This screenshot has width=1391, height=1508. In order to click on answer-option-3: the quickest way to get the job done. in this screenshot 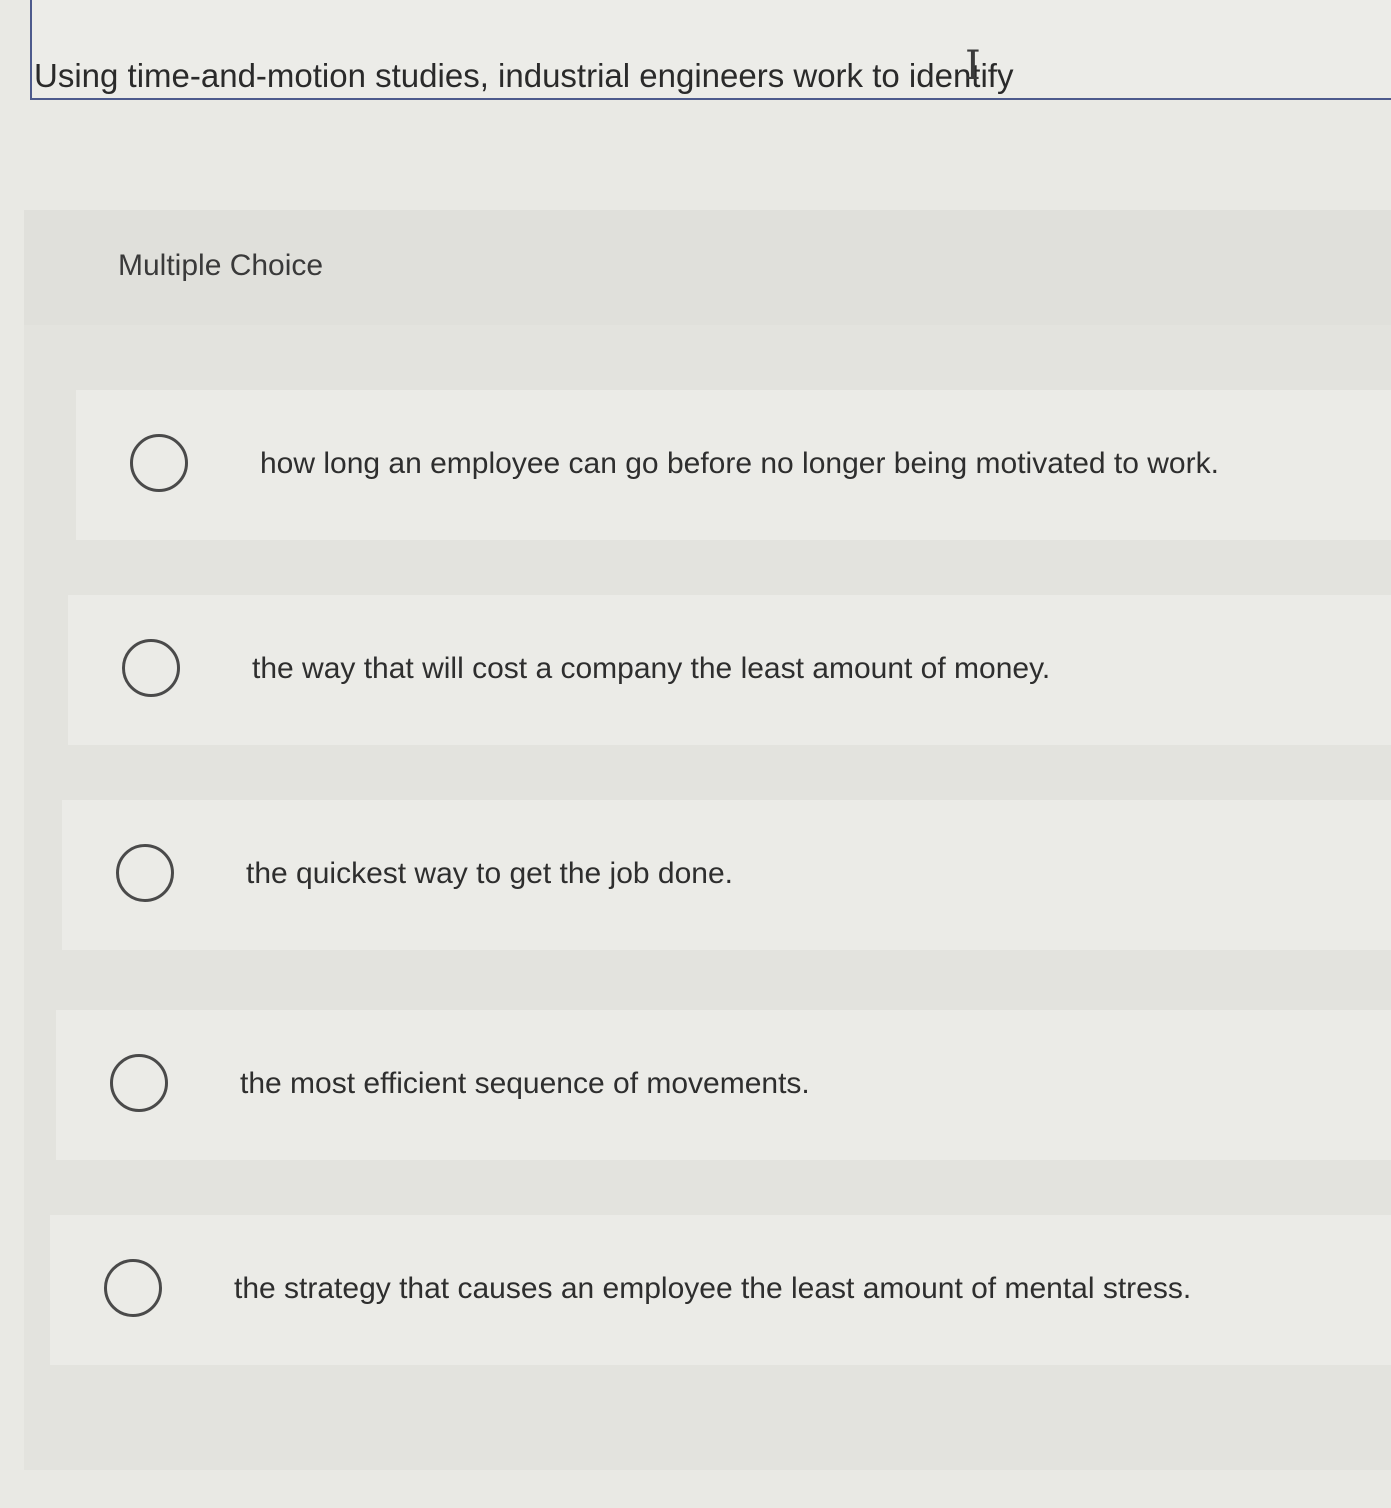, I will do `click(726, 875)`.